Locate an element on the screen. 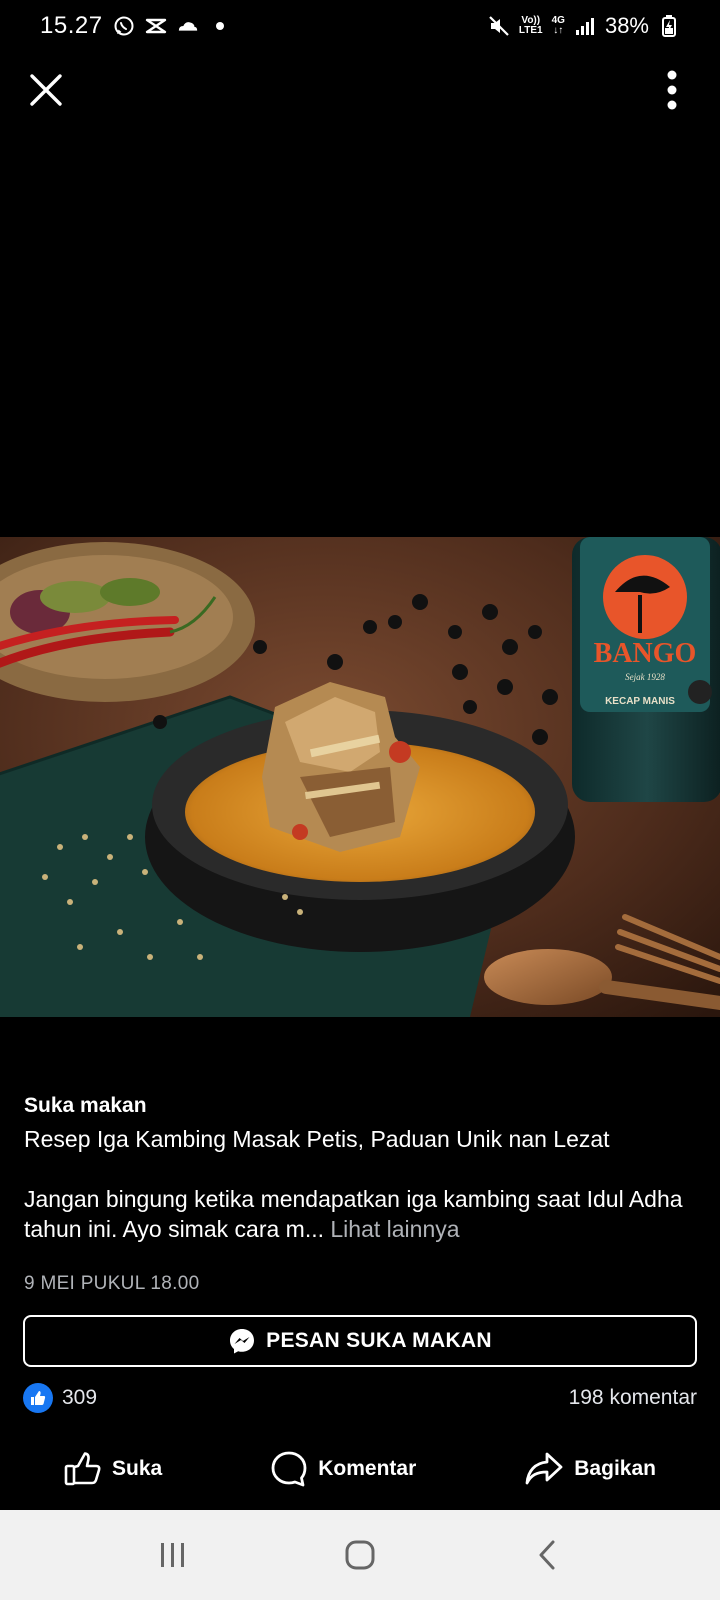  volte-bottom: LTE1 is located at coordinates (530, 30).